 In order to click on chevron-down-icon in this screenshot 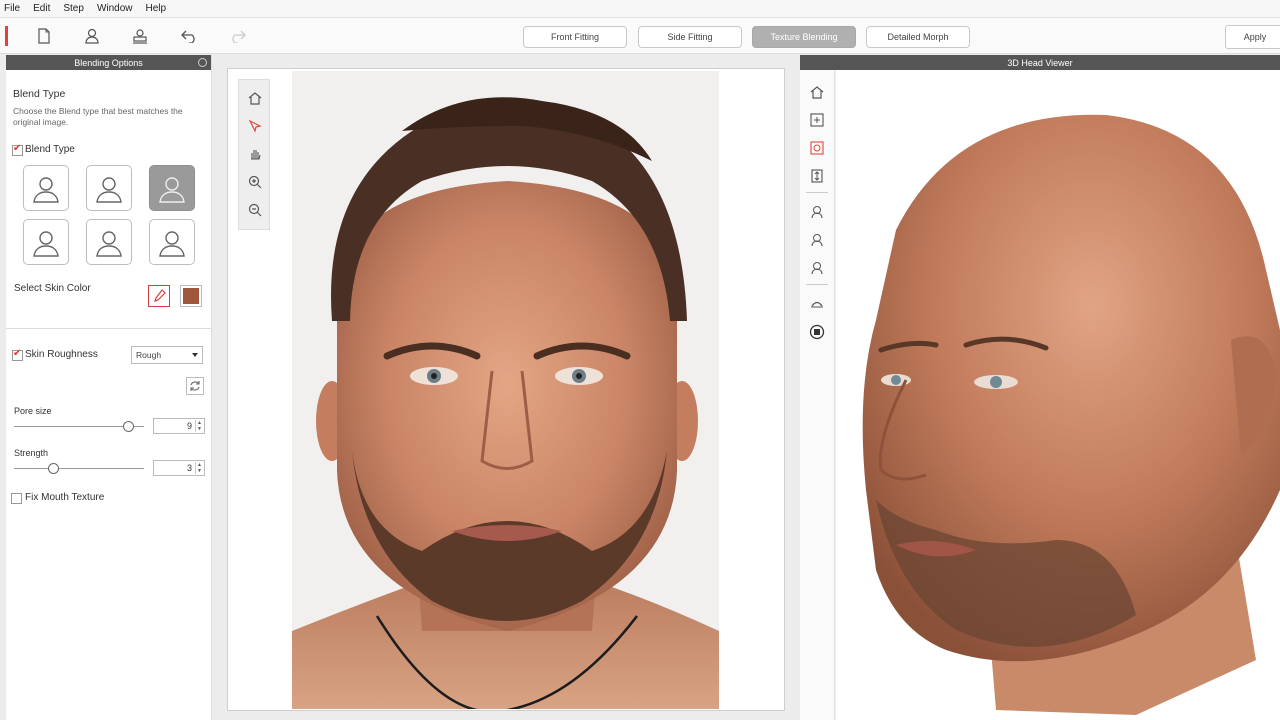, I will do `click(195, 355)`.